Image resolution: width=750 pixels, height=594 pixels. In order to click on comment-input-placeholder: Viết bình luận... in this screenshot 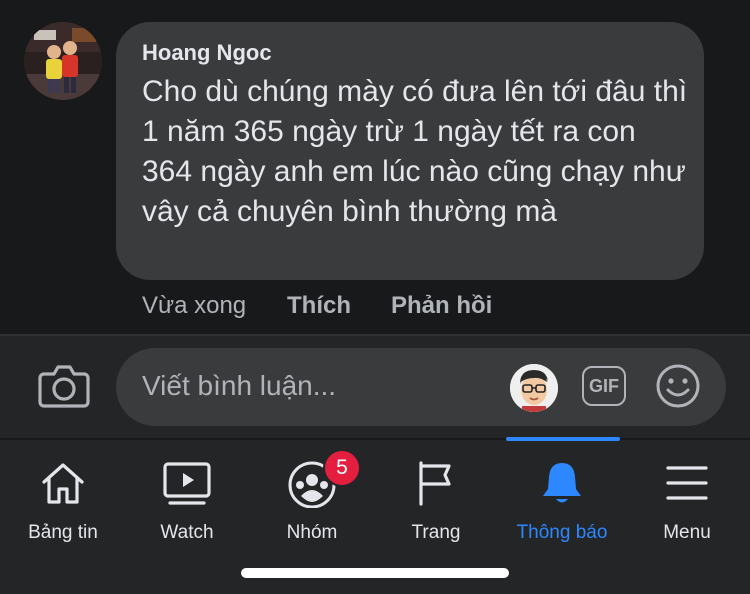, I will do `click(239, 385)`.